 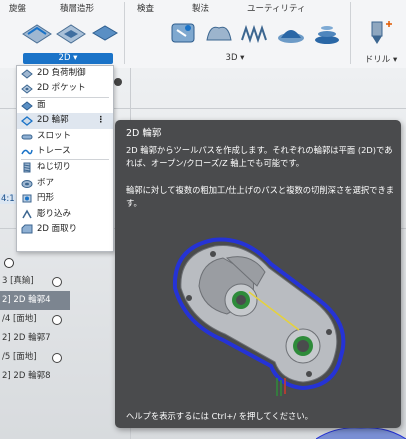 I want to click on browser-row: 3 [真鍮], so click(x=35, y=281).